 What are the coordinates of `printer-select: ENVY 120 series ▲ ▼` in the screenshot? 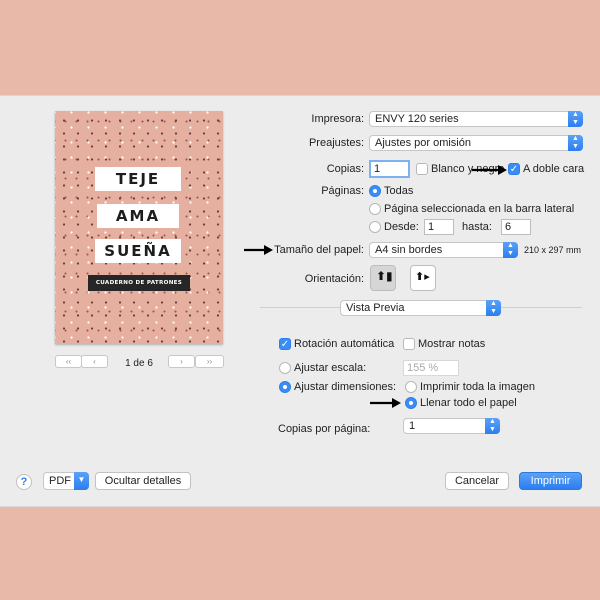 It's located at (476, 119).